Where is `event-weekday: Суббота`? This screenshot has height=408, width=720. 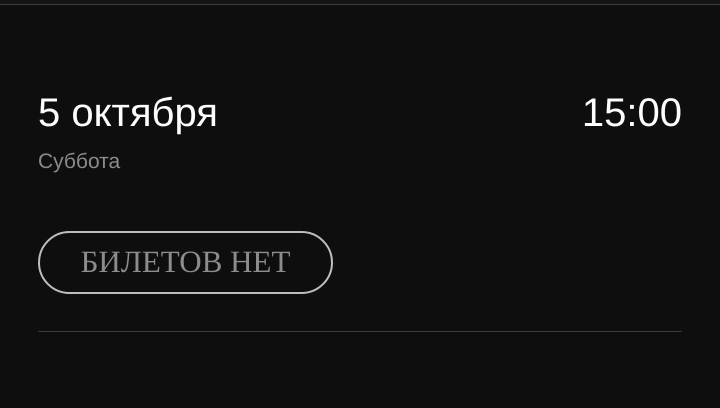
event-weekday: Суббота is located at coordinates (79, 162).